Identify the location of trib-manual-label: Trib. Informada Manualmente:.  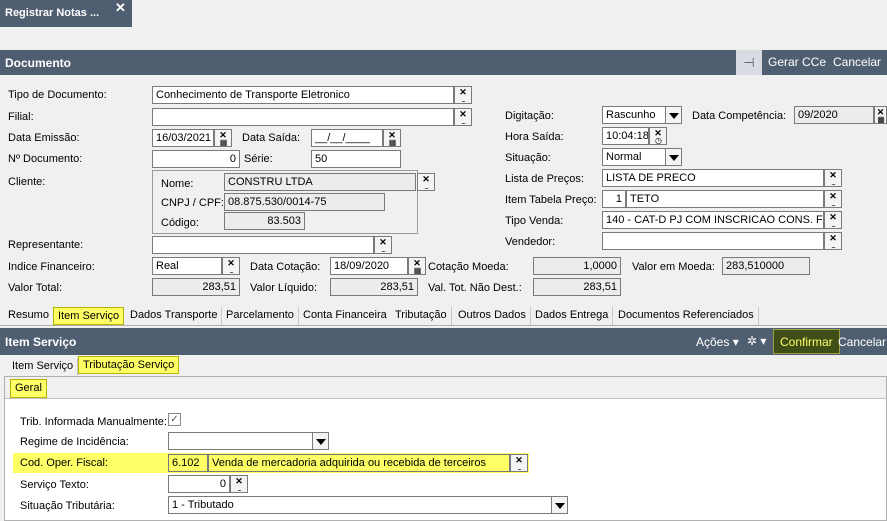
(93, 422).